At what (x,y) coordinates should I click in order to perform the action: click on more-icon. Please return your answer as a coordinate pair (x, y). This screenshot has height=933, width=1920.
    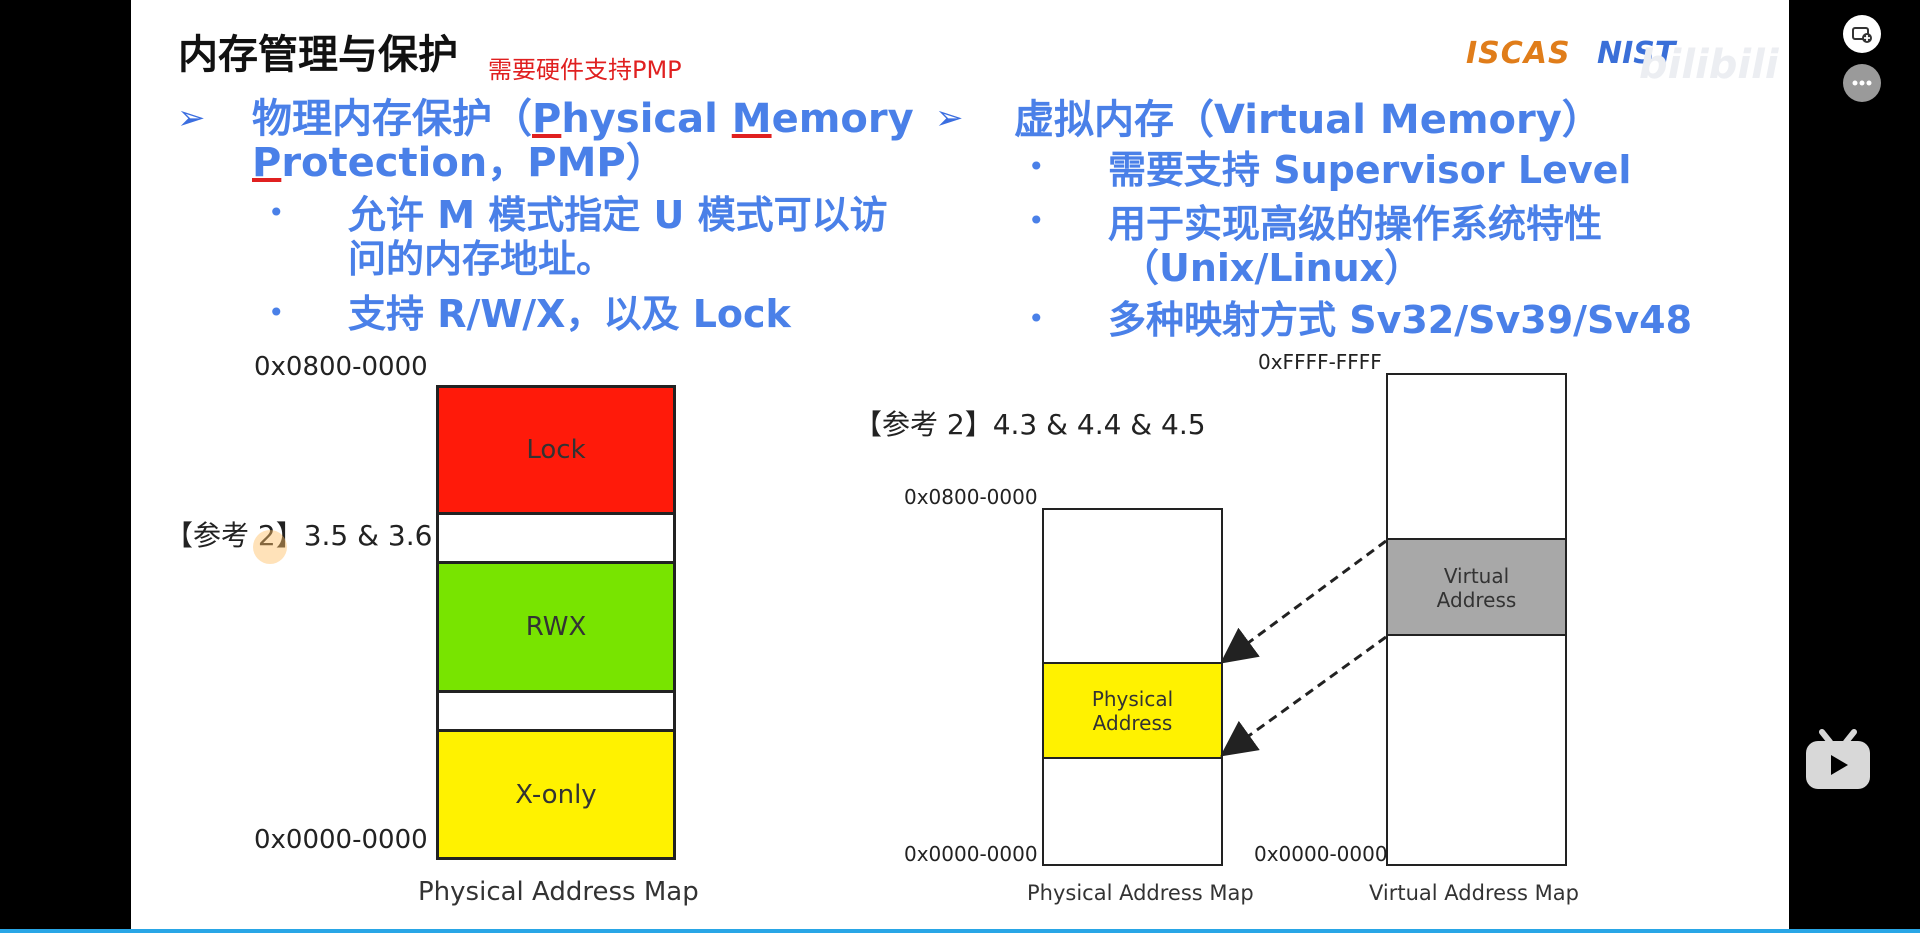
    Looking at the image, I should click on (1862, 83).